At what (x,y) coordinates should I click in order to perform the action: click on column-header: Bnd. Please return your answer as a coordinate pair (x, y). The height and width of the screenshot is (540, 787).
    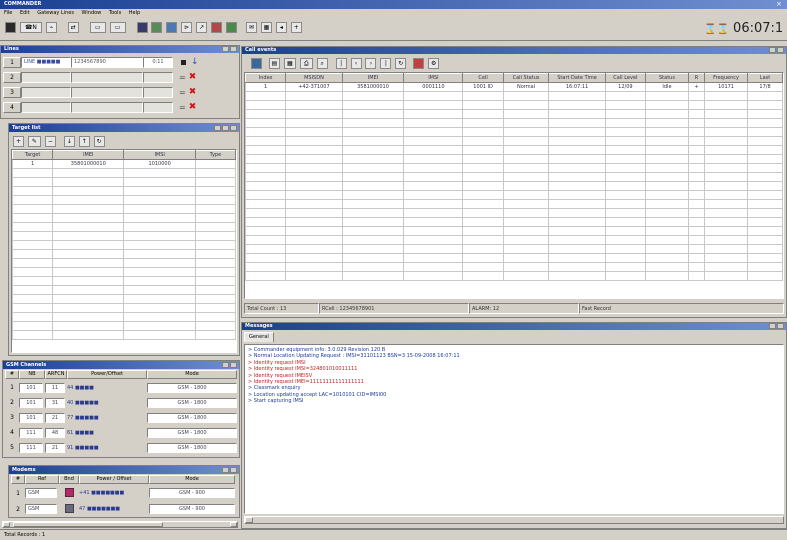
    Looking at the image, I should click on (69, 479).